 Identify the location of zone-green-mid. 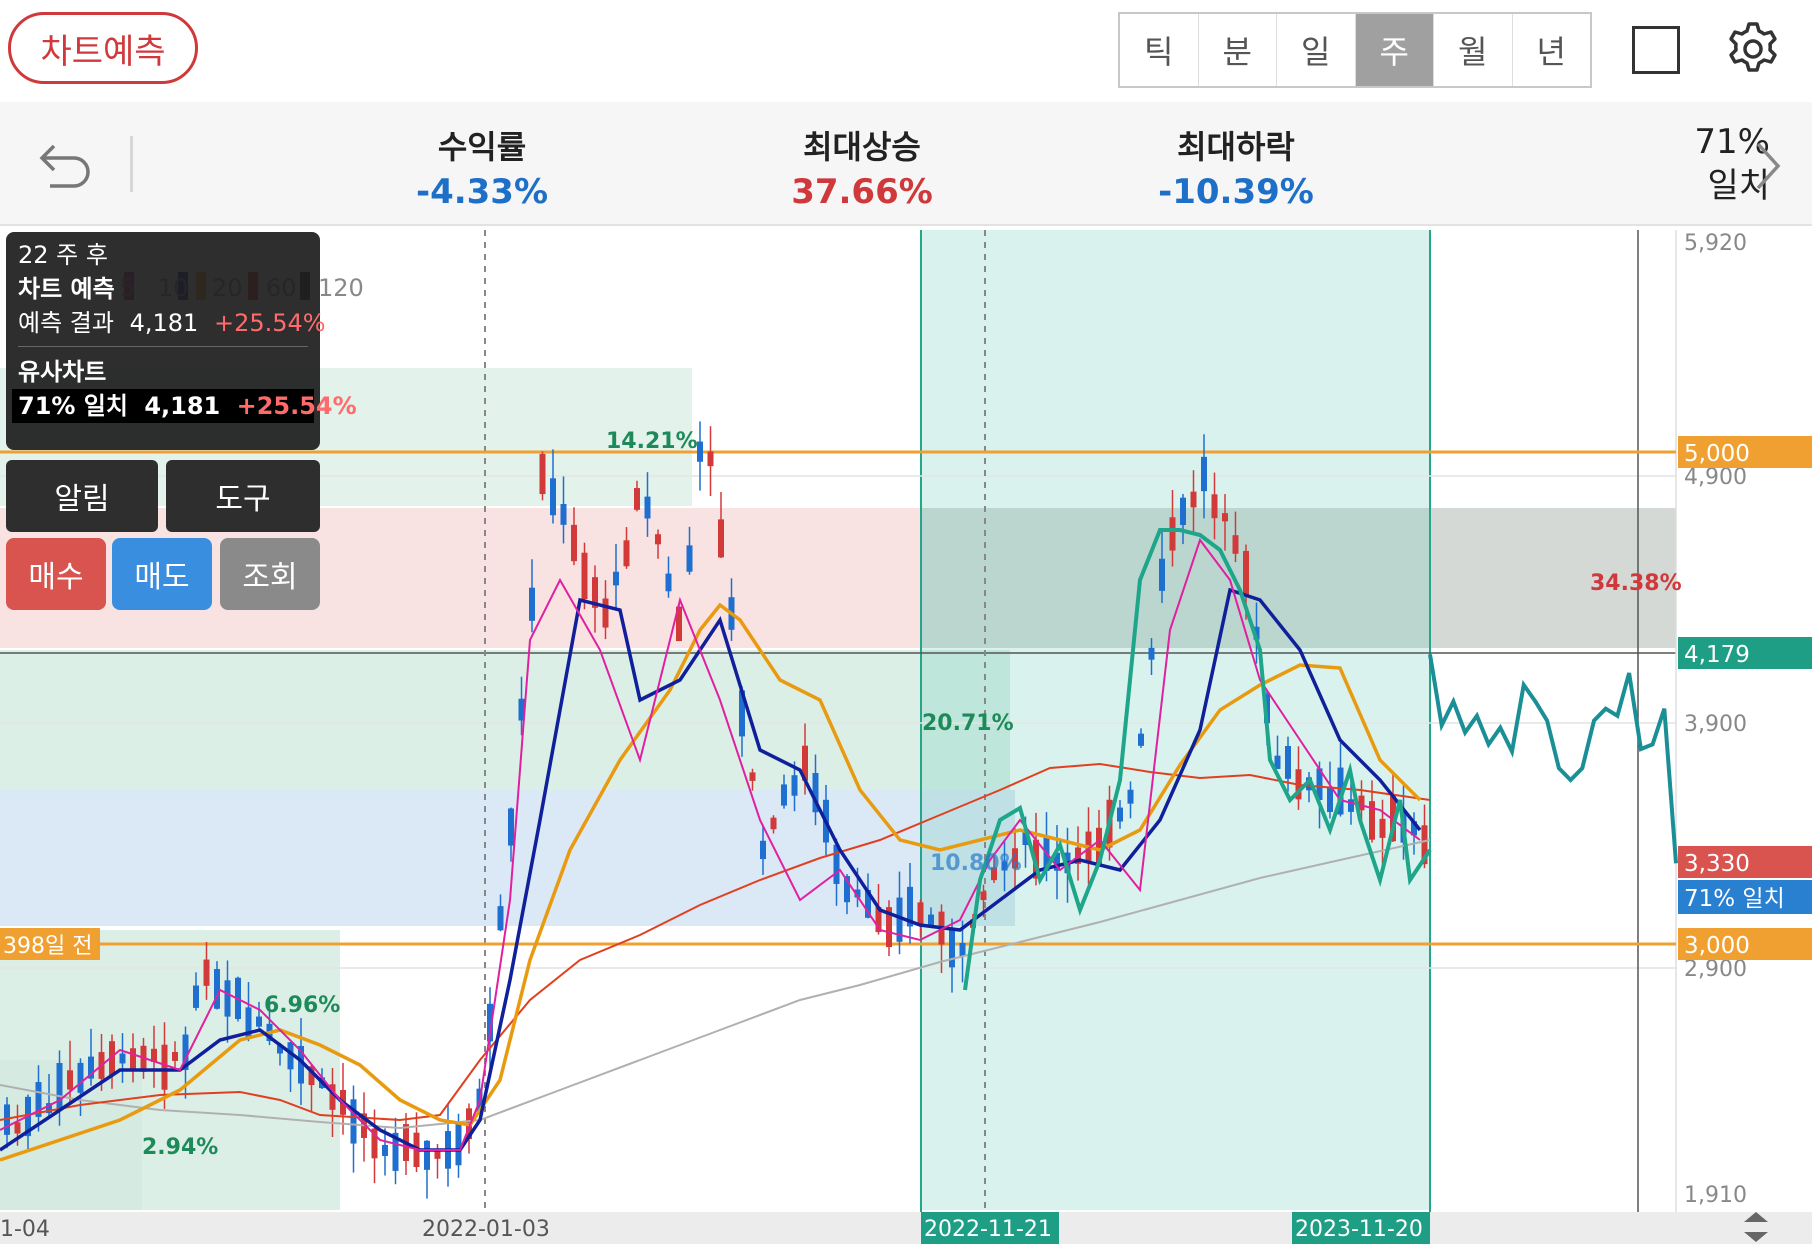
(505, 720).